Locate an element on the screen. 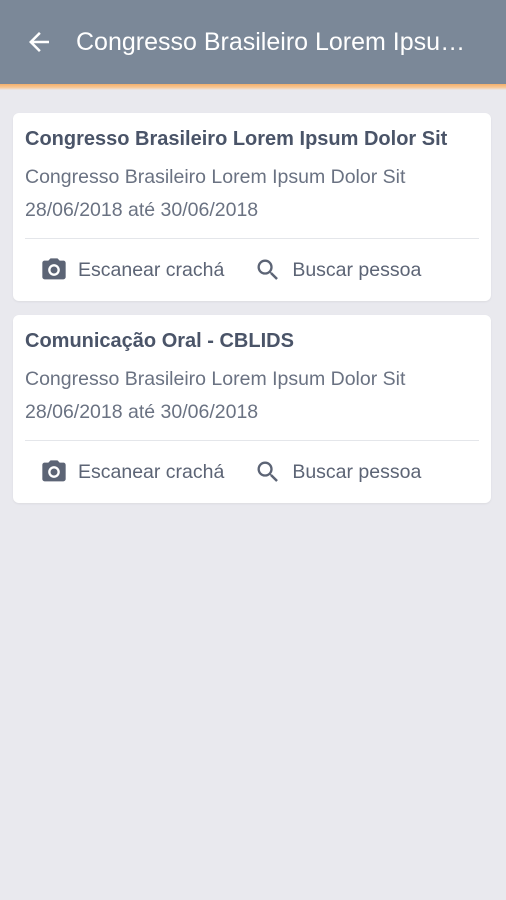 The width and height of the screenshot is (506, 900). back-button is located at coordinates (39, 42).